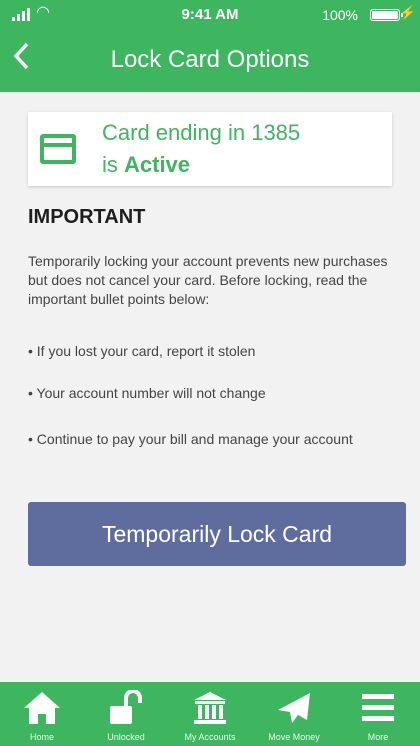  Describe the element at coordinates (378, 737) in the screenshot. I see `tab-label: More` at that location.